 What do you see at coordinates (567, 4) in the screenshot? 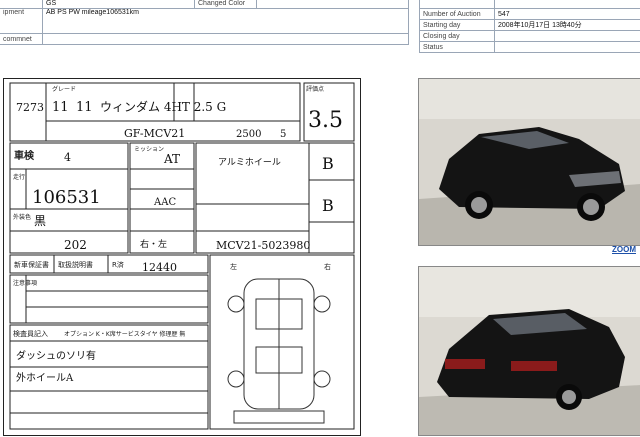
I see `auction-row-value` at bounding box center [567, 4].